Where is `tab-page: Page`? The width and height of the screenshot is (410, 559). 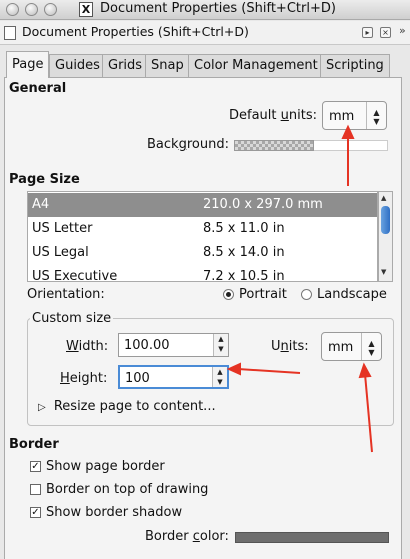
tab-page: Page is located at coordinates (28, 64).